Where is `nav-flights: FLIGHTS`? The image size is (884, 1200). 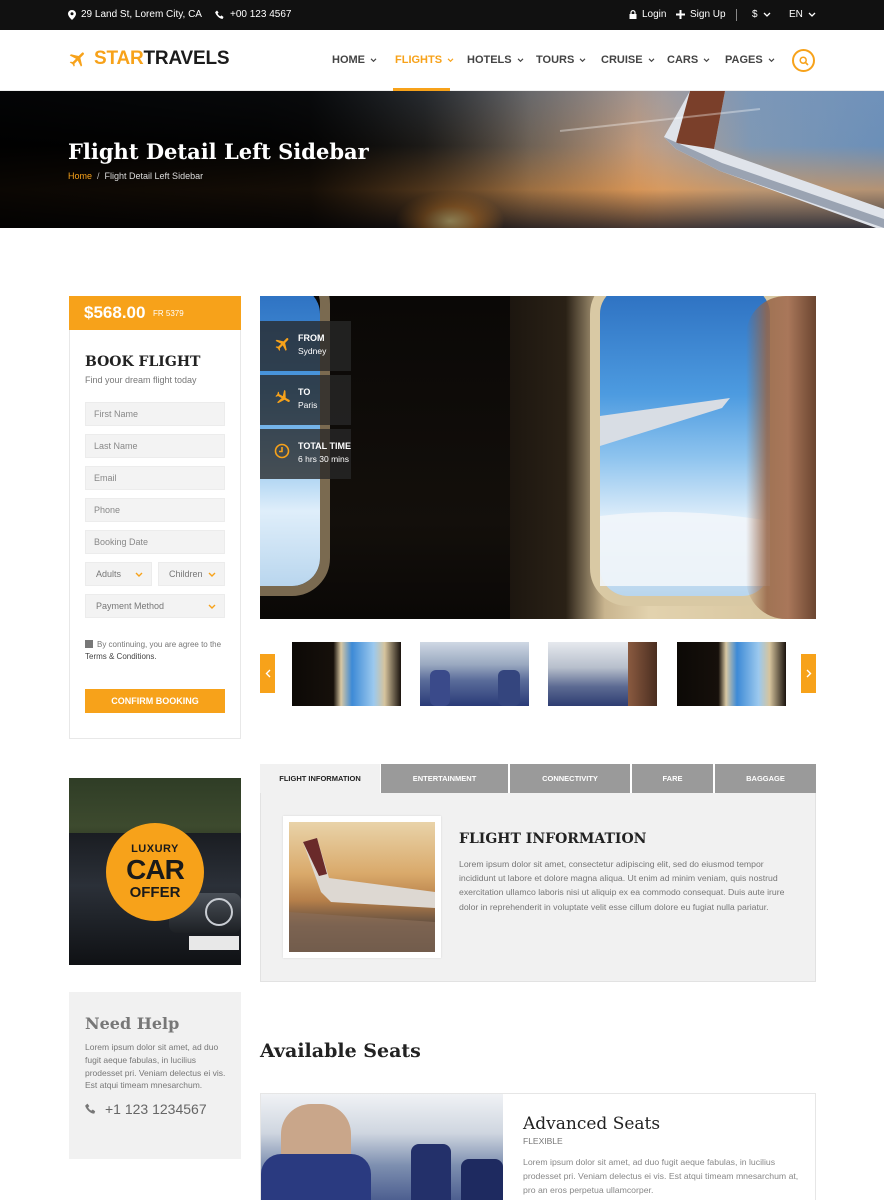
nav-flights: FLIGHTS is located at coordinates (424, 60).